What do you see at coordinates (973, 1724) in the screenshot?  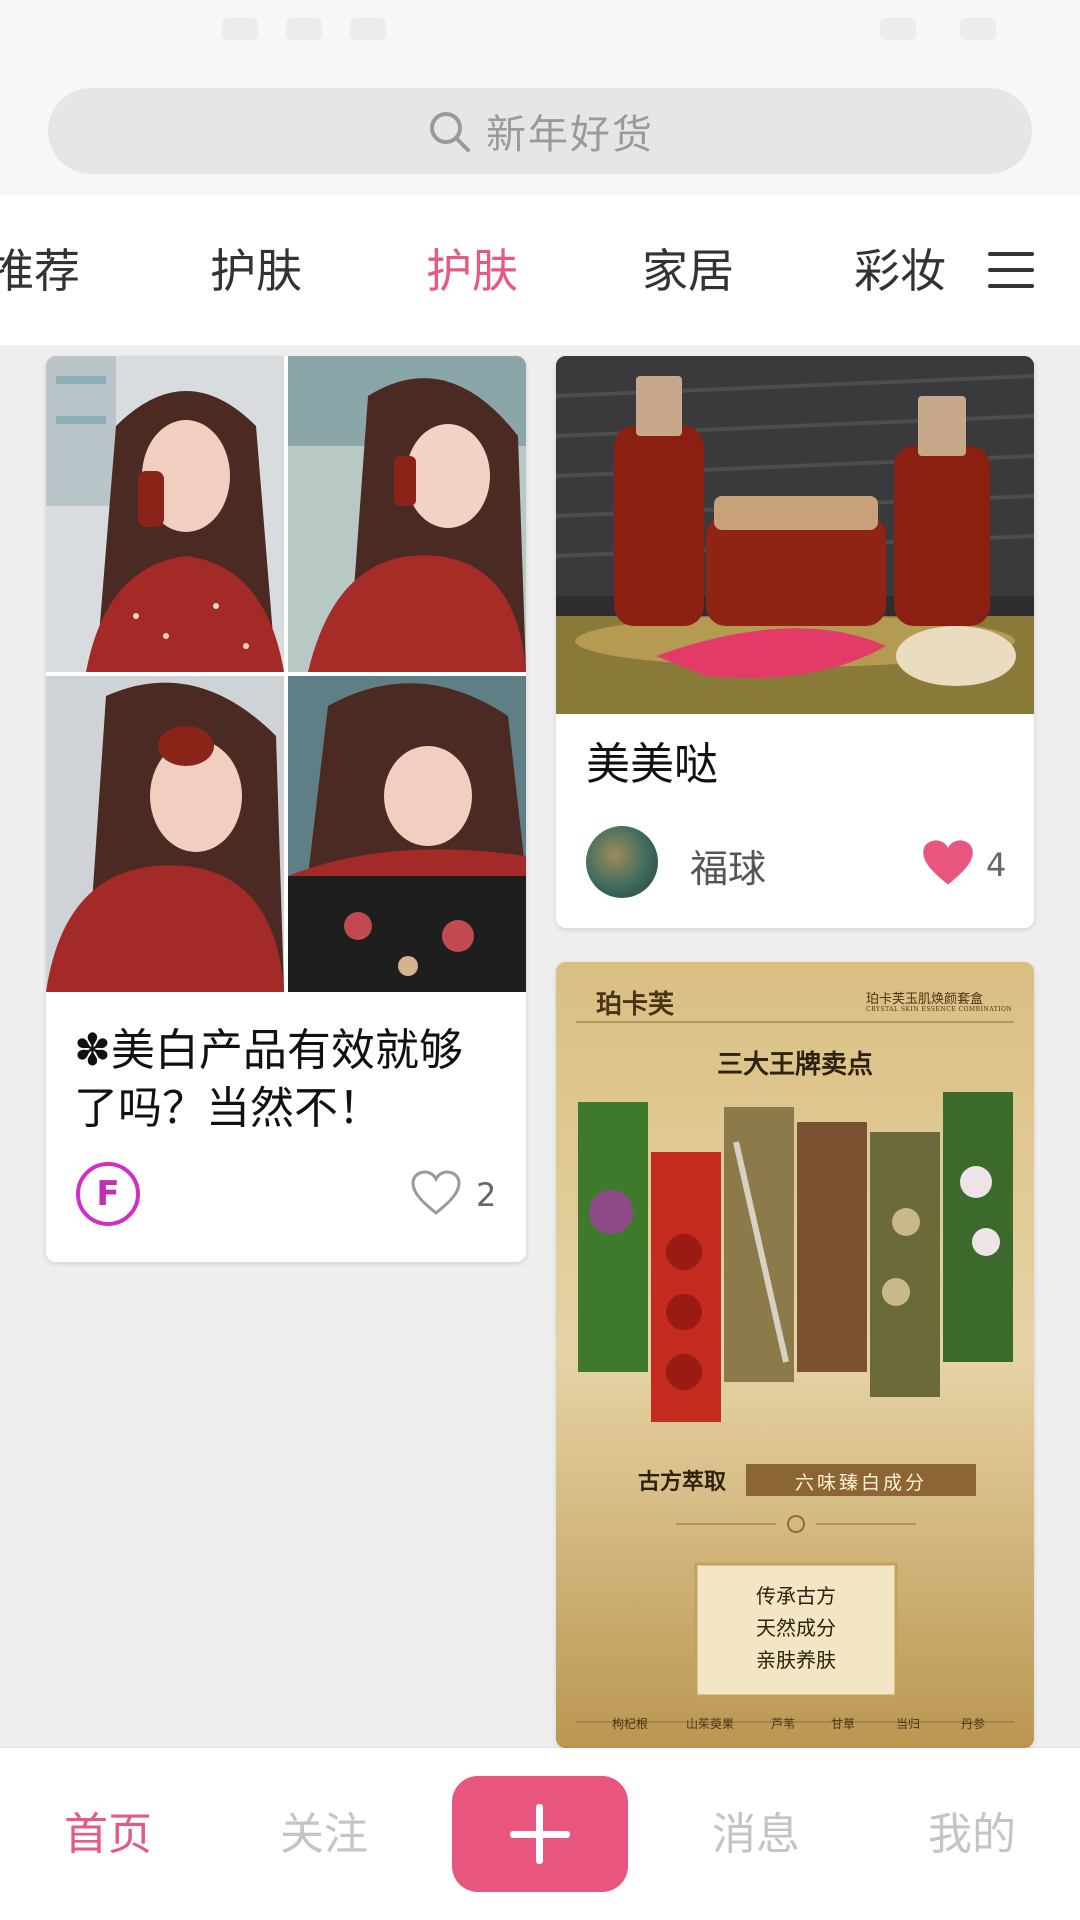 I see `poster-ingredient: 丹参` at bounding box center [973, 1724].